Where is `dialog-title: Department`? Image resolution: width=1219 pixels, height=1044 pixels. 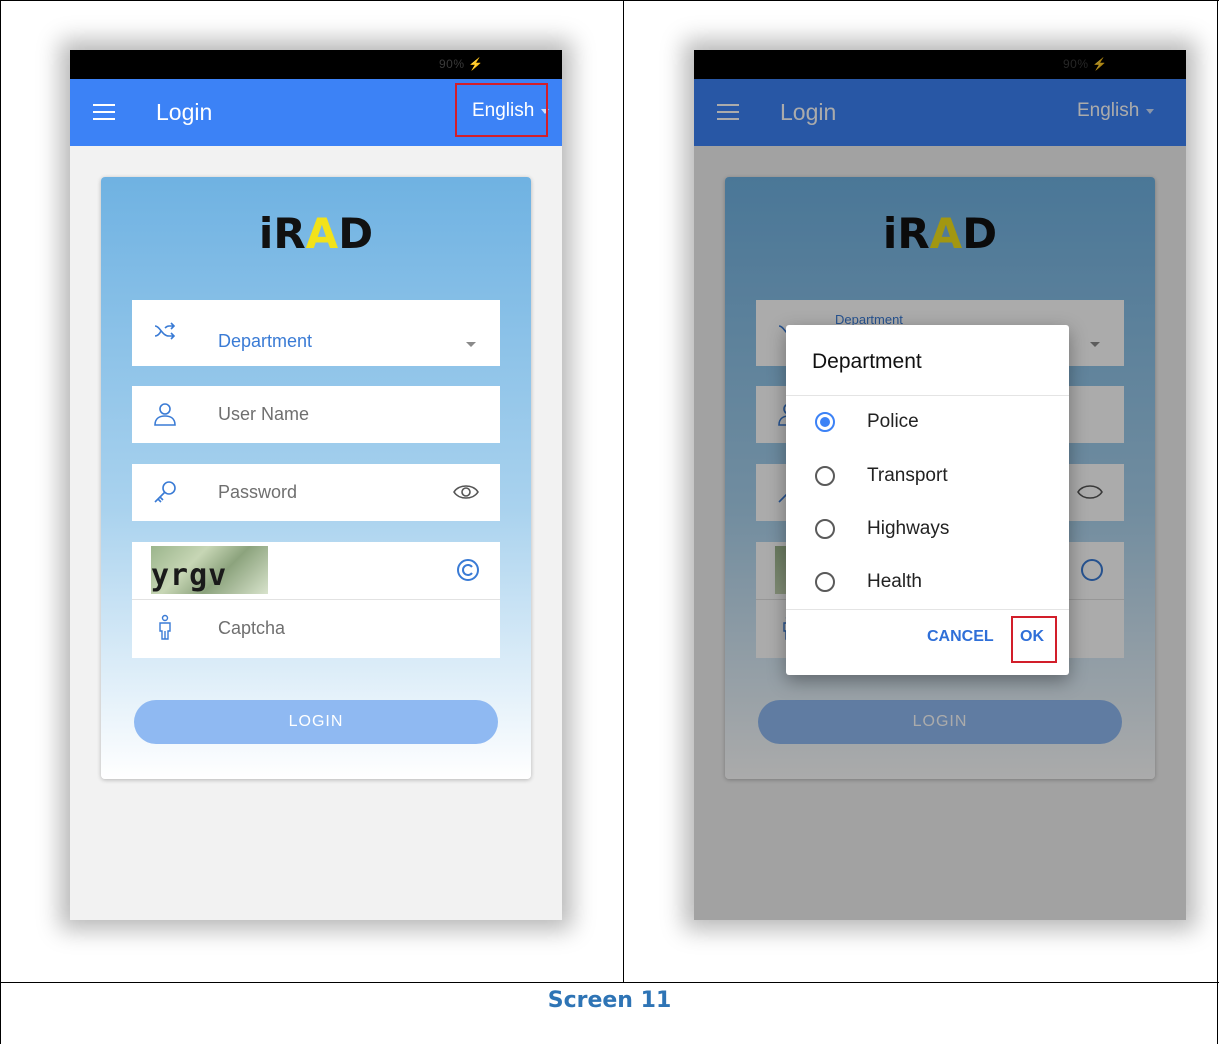
dialog-title: Department is located at coordinates (867, 361).